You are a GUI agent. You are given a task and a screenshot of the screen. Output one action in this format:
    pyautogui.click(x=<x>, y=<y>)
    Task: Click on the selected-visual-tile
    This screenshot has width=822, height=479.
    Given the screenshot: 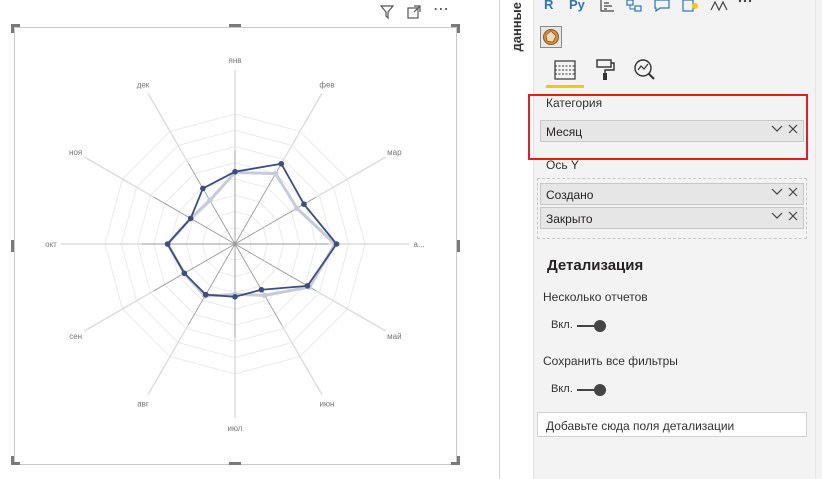 What is the action you would take?
    pyautogui.click(x=551, y=37)
    